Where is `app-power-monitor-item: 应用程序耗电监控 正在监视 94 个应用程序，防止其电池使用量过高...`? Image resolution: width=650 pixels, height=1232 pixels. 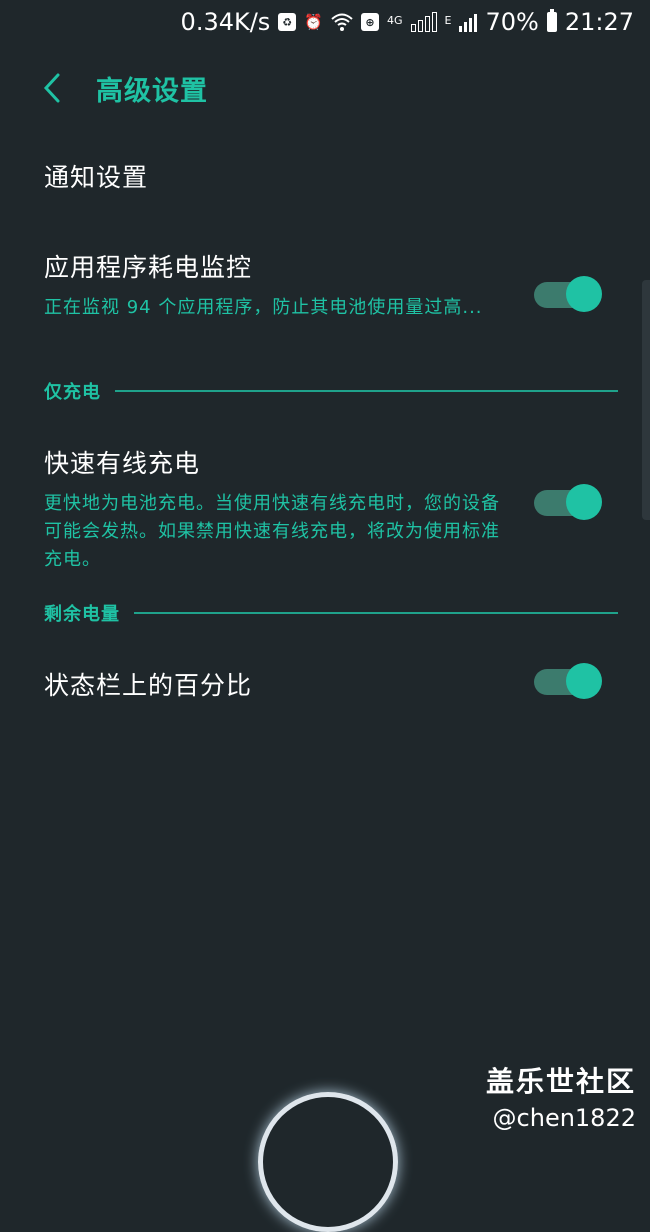
app-power-monitor-item: 应用程序耗电监控 正在监视 94 个应用程序，防止其电池使用量过高... is located at coordinates (331, 285).